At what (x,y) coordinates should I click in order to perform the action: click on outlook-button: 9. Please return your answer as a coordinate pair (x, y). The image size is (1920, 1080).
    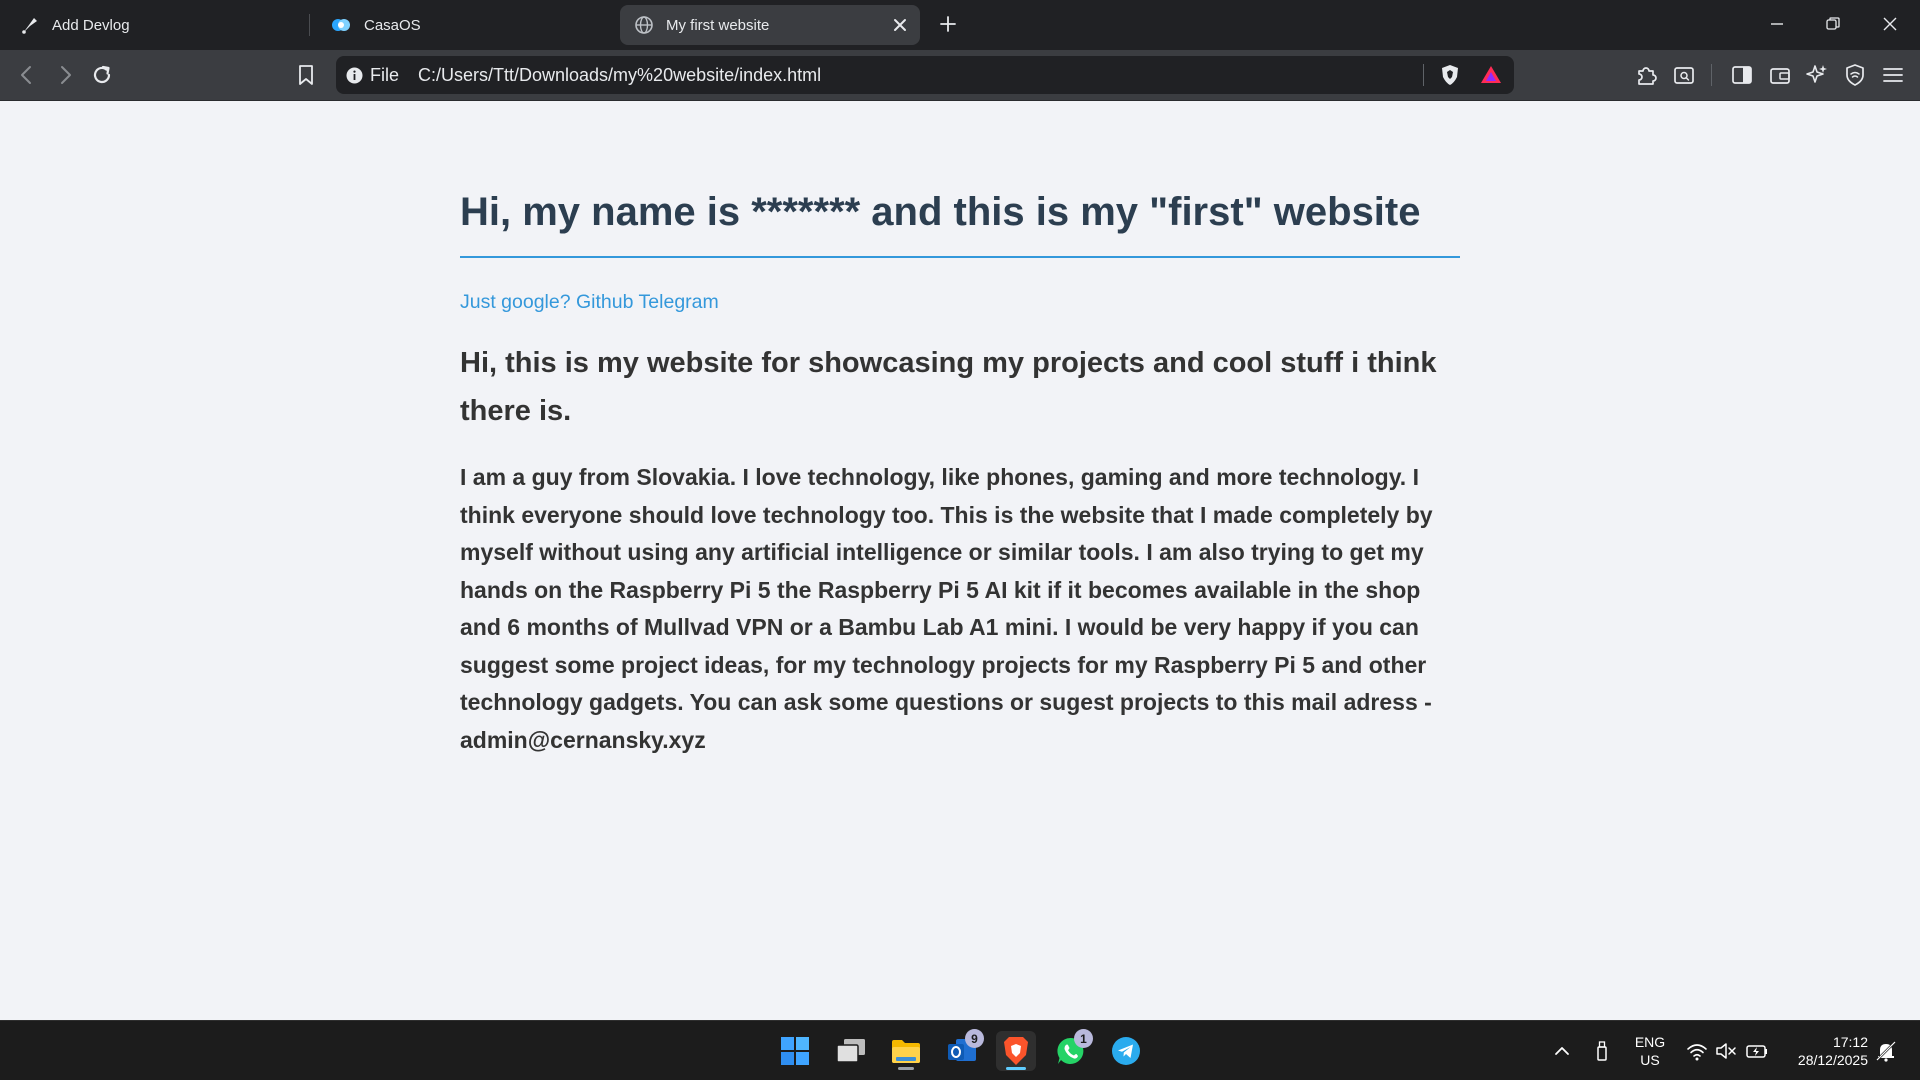
    Looking at the image, I should click on (963, 1050).